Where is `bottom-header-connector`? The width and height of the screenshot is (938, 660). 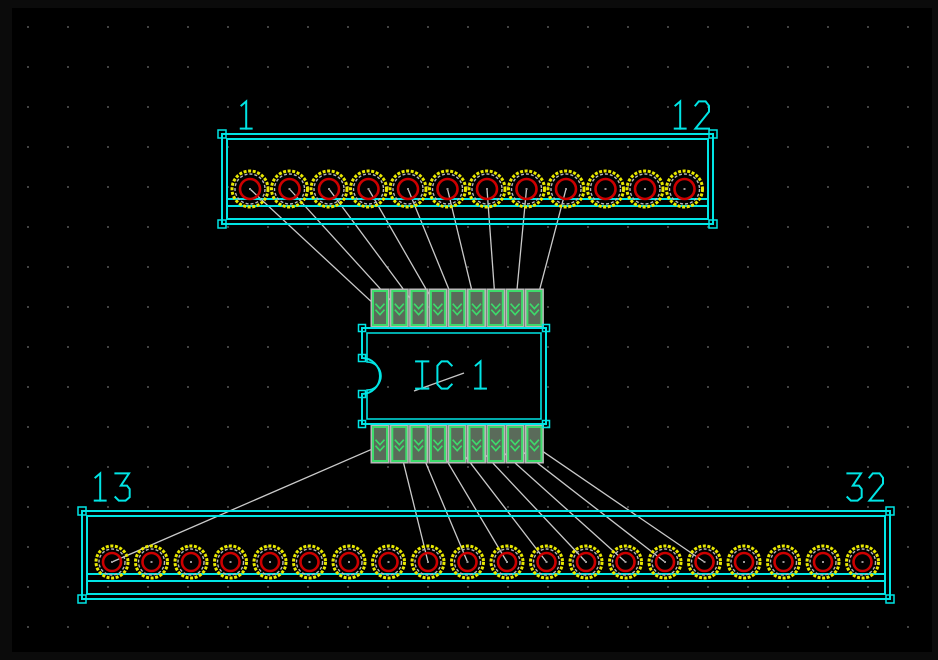 bottom-header-connector is located at coordinates (486, 555).